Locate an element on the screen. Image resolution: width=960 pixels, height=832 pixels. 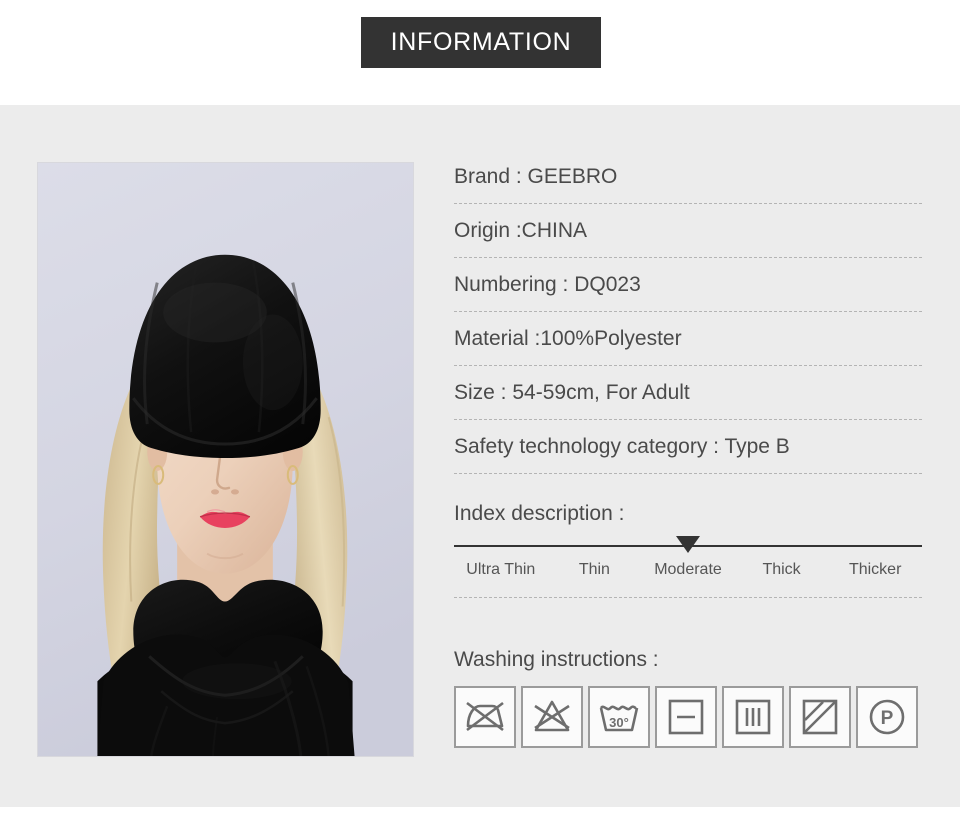
do-not-bleach-icon is located at coordinates (552, 716).